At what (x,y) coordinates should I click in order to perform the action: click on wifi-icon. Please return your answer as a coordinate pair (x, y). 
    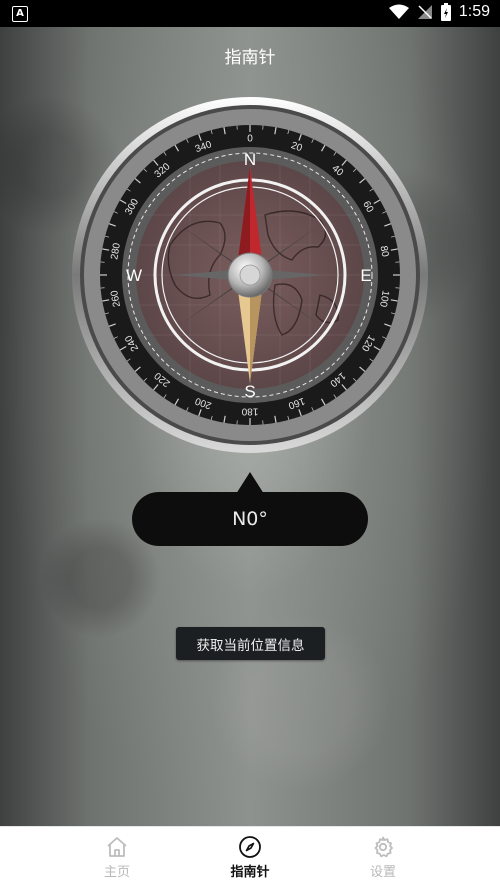
    Looking at the image, I should click on (399, 12).